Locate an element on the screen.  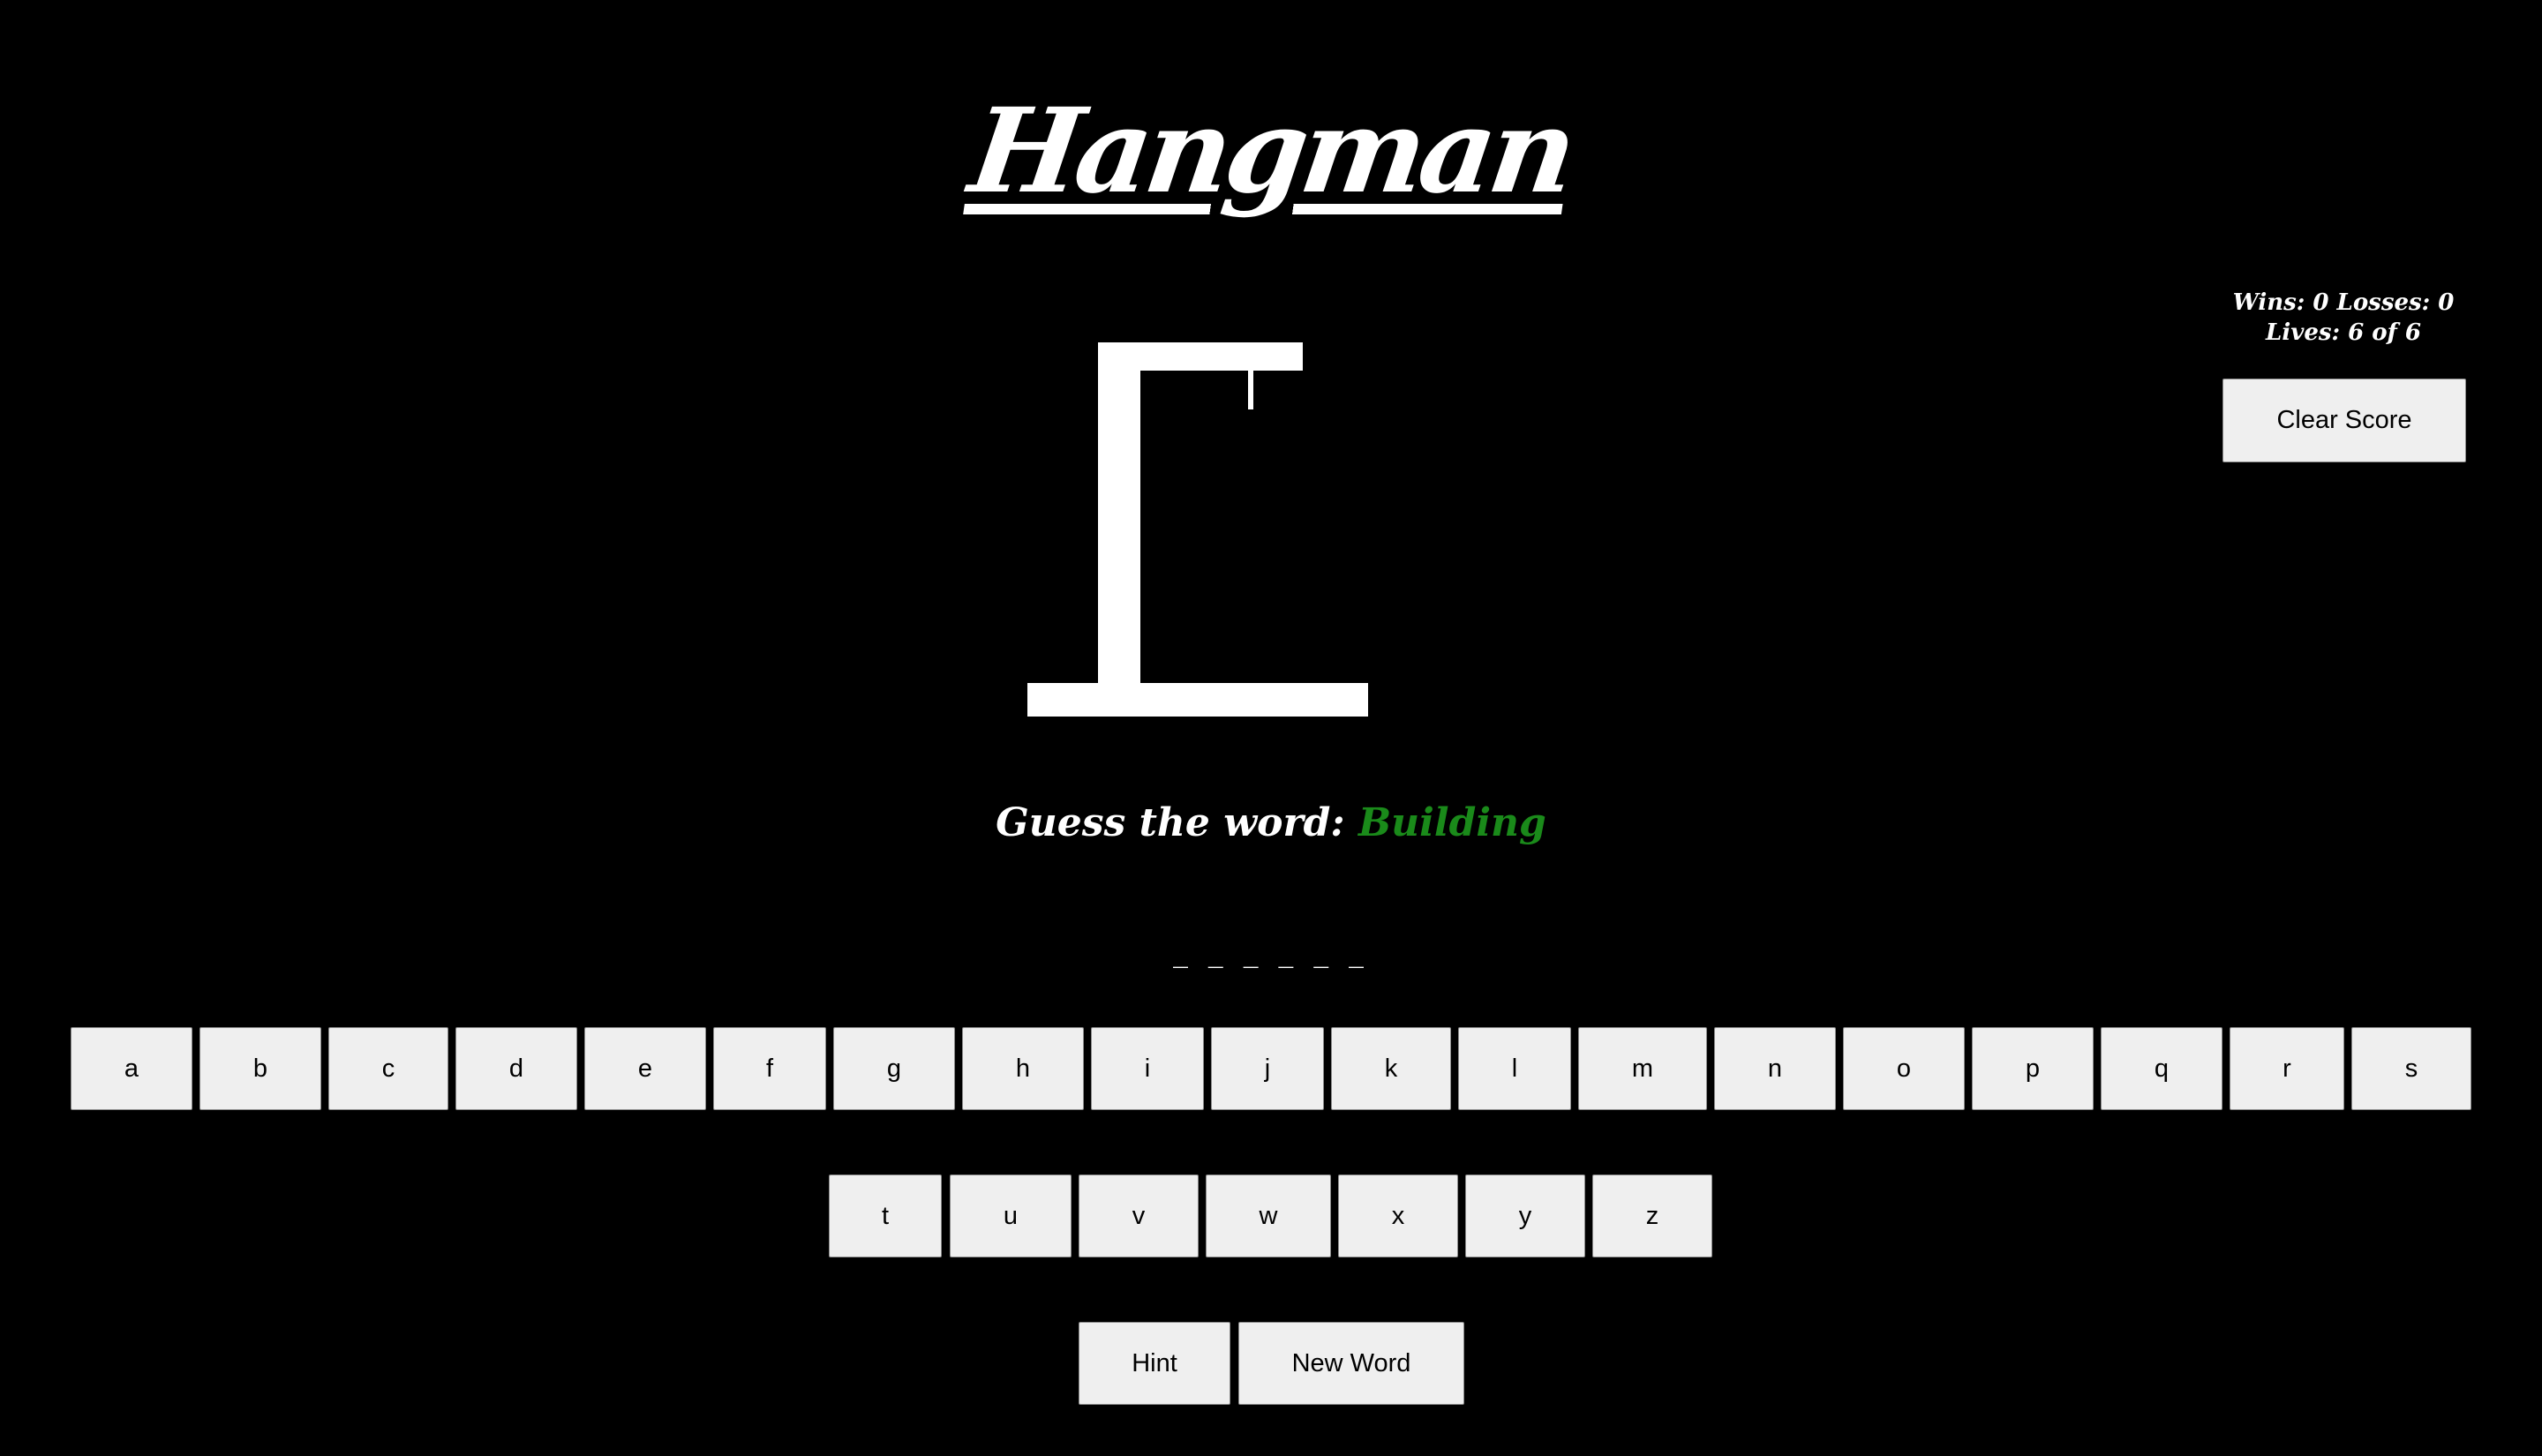
game-title: Hangman is located at coordinates (1271, 151).